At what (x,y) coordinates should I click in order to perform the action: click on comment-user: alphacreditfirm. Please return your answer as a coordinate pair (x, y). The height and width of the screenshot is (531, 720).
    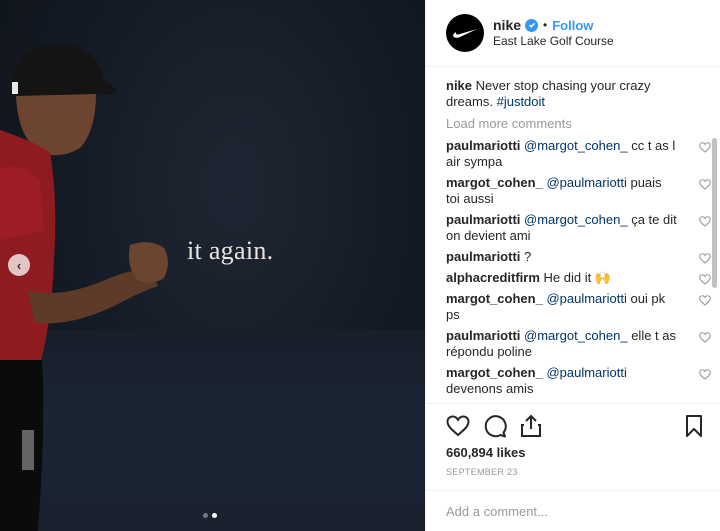
    Looking at the image, I should click on (493, 277).